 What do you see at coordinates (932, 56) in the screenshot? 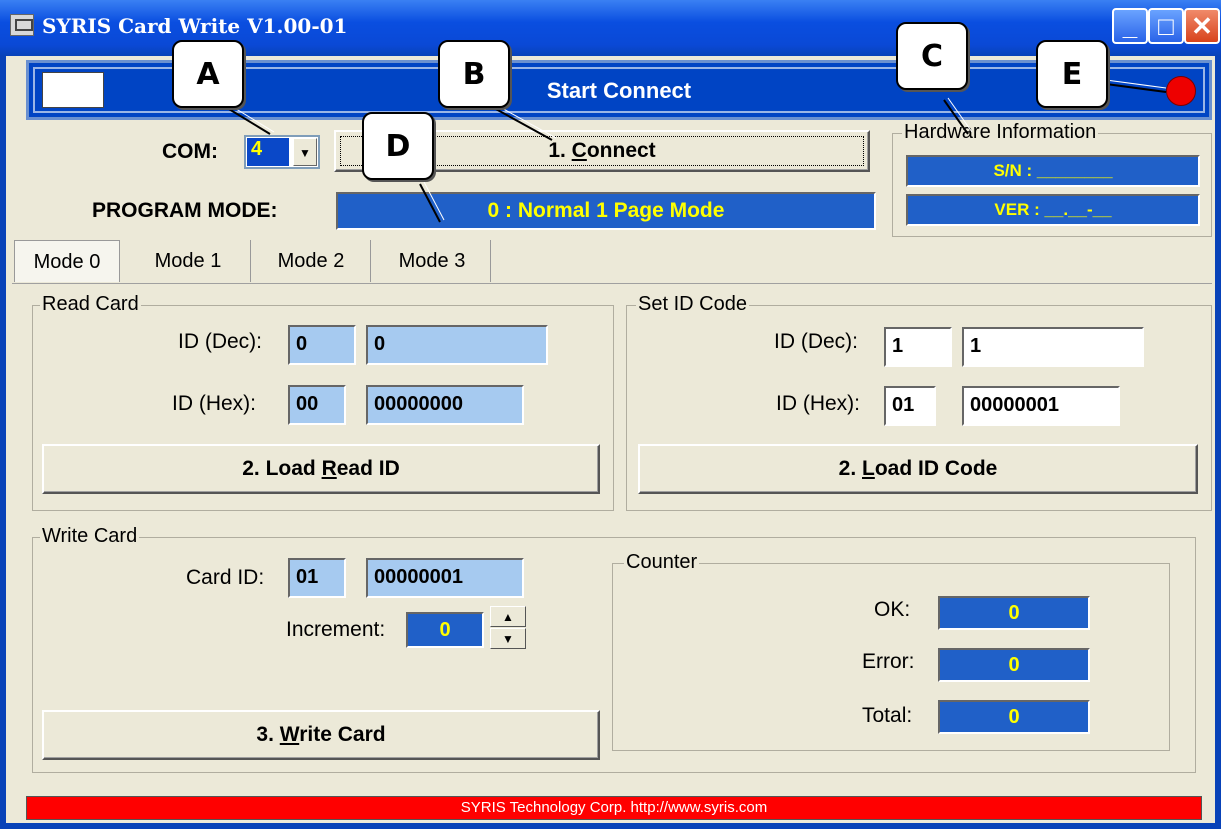
I see `callout-c: C` at bounding box center [932, 56].